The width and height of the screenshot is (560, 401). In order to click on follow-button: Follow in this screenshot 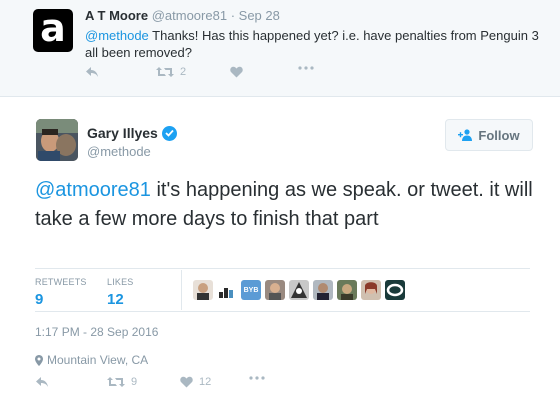, I will do `click(489, 135)`.